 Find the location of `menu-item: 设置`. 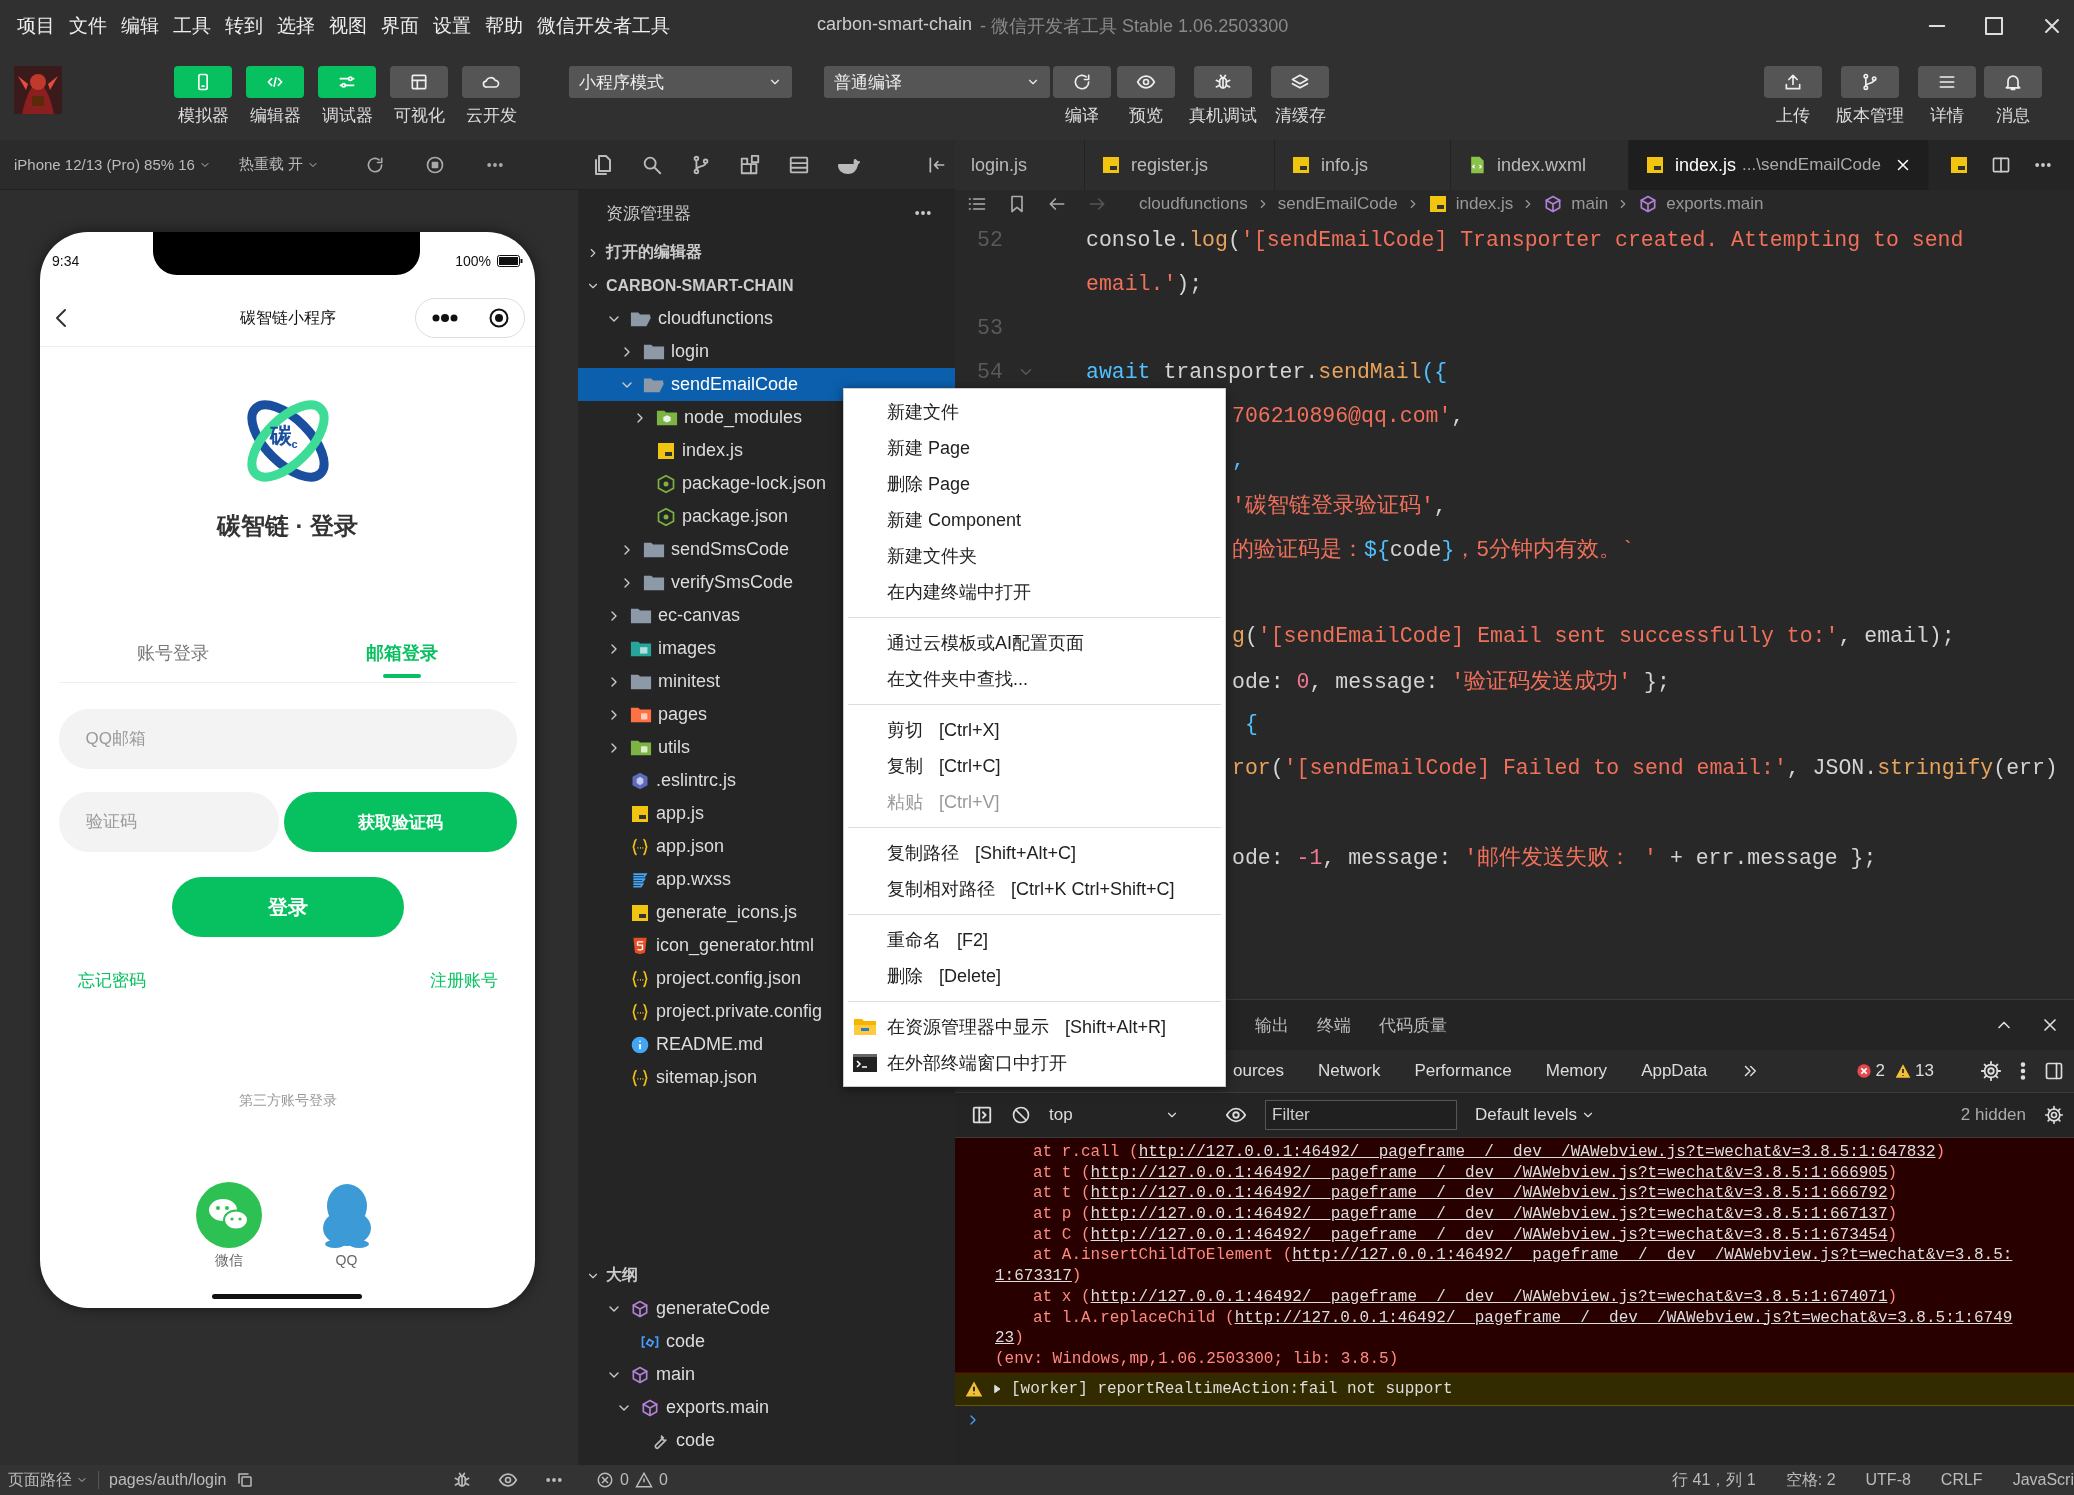

menu-item: 设置 is located at coordinates (452, 26).